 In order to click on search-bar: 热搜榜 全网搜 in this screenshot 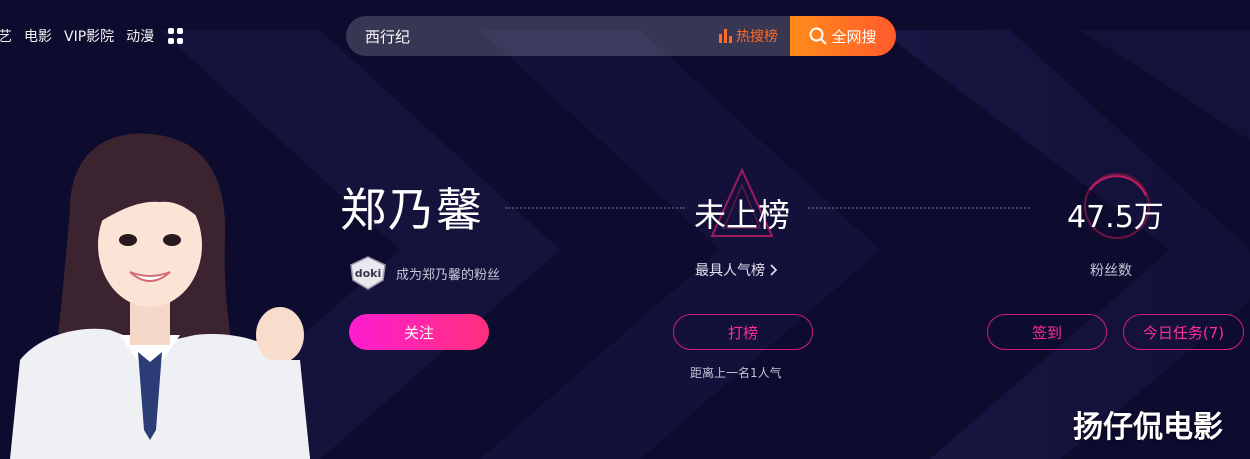, I will do `click(621, 36)`.